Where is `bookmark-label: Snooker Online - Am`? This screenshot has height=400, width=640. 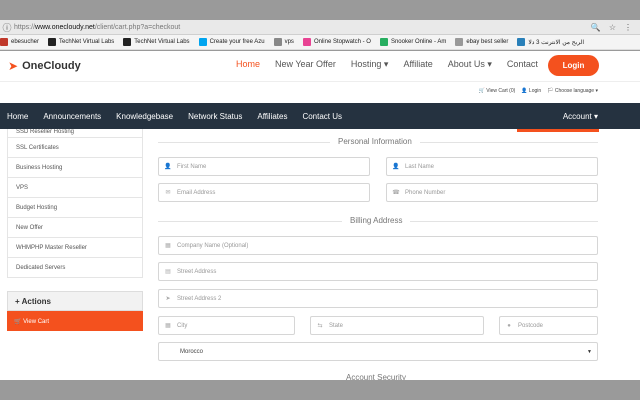 bookmark-label: Snooker Online - Am is located at coordinates (418, 42).